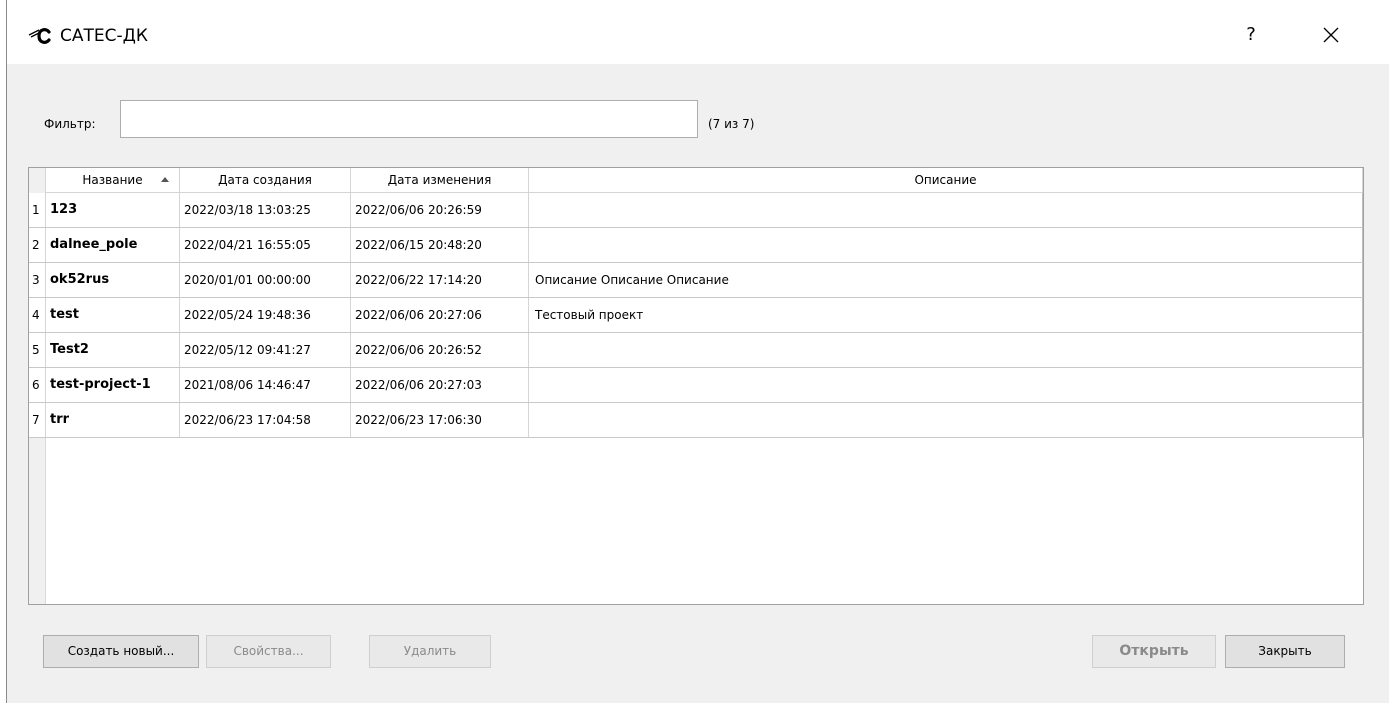 The height and width of the screenshot is (703, 1389). What do you see at coordinates (265, 280) in the screenshot?
I see `created-date: 2020/01/01 00:00:00` at bounding box center [265, 280].